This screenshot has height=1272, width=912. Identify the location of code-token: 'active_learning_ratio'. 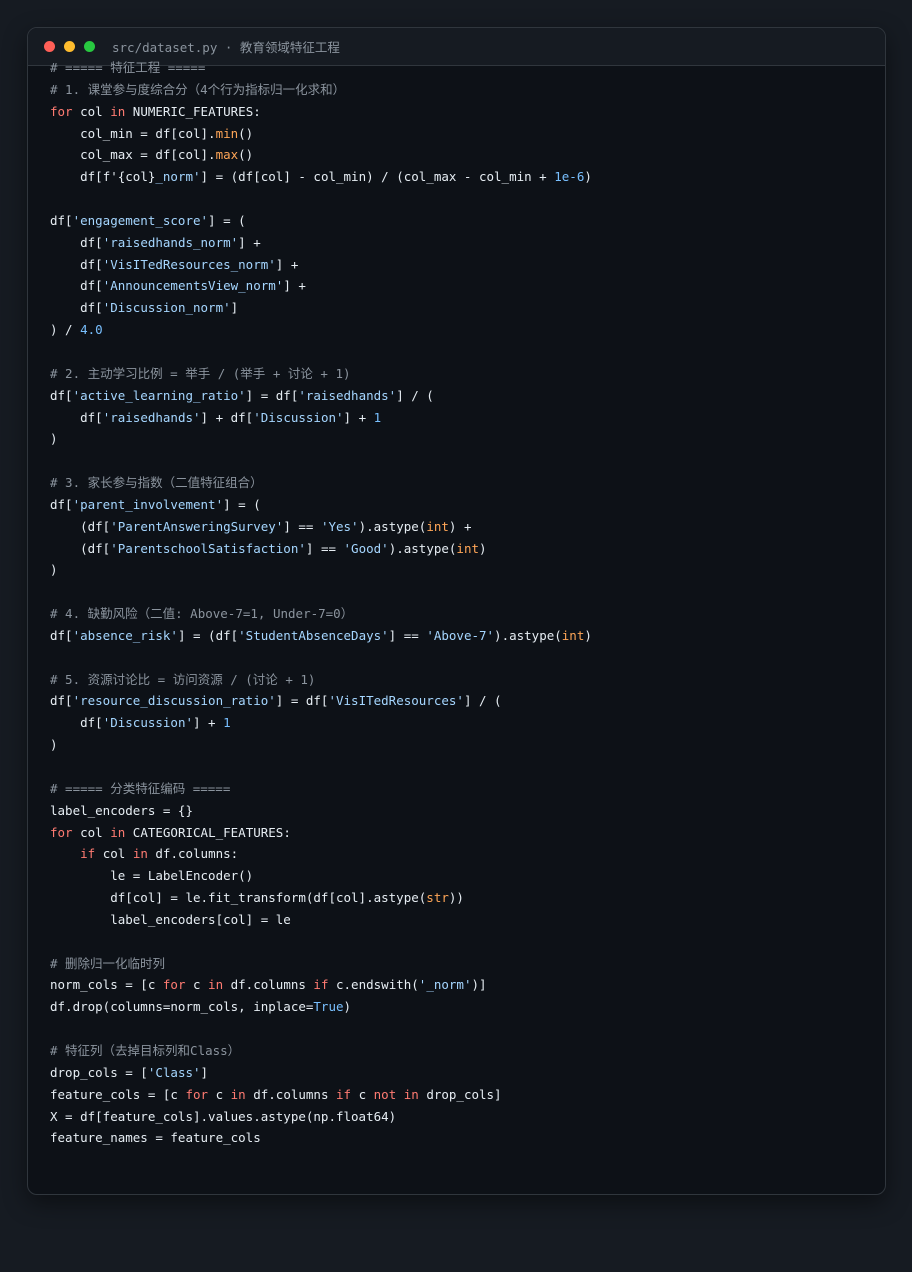
(159, 395).